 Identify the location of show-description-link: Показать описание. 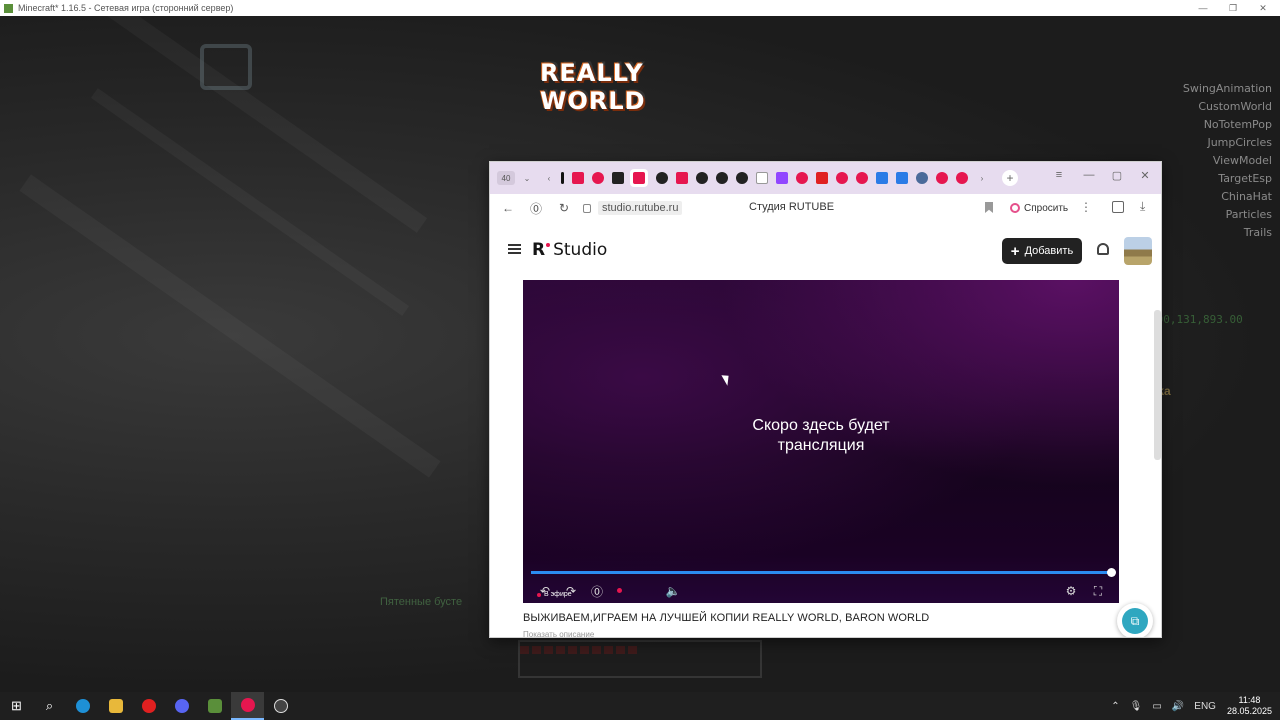
(558, 633).